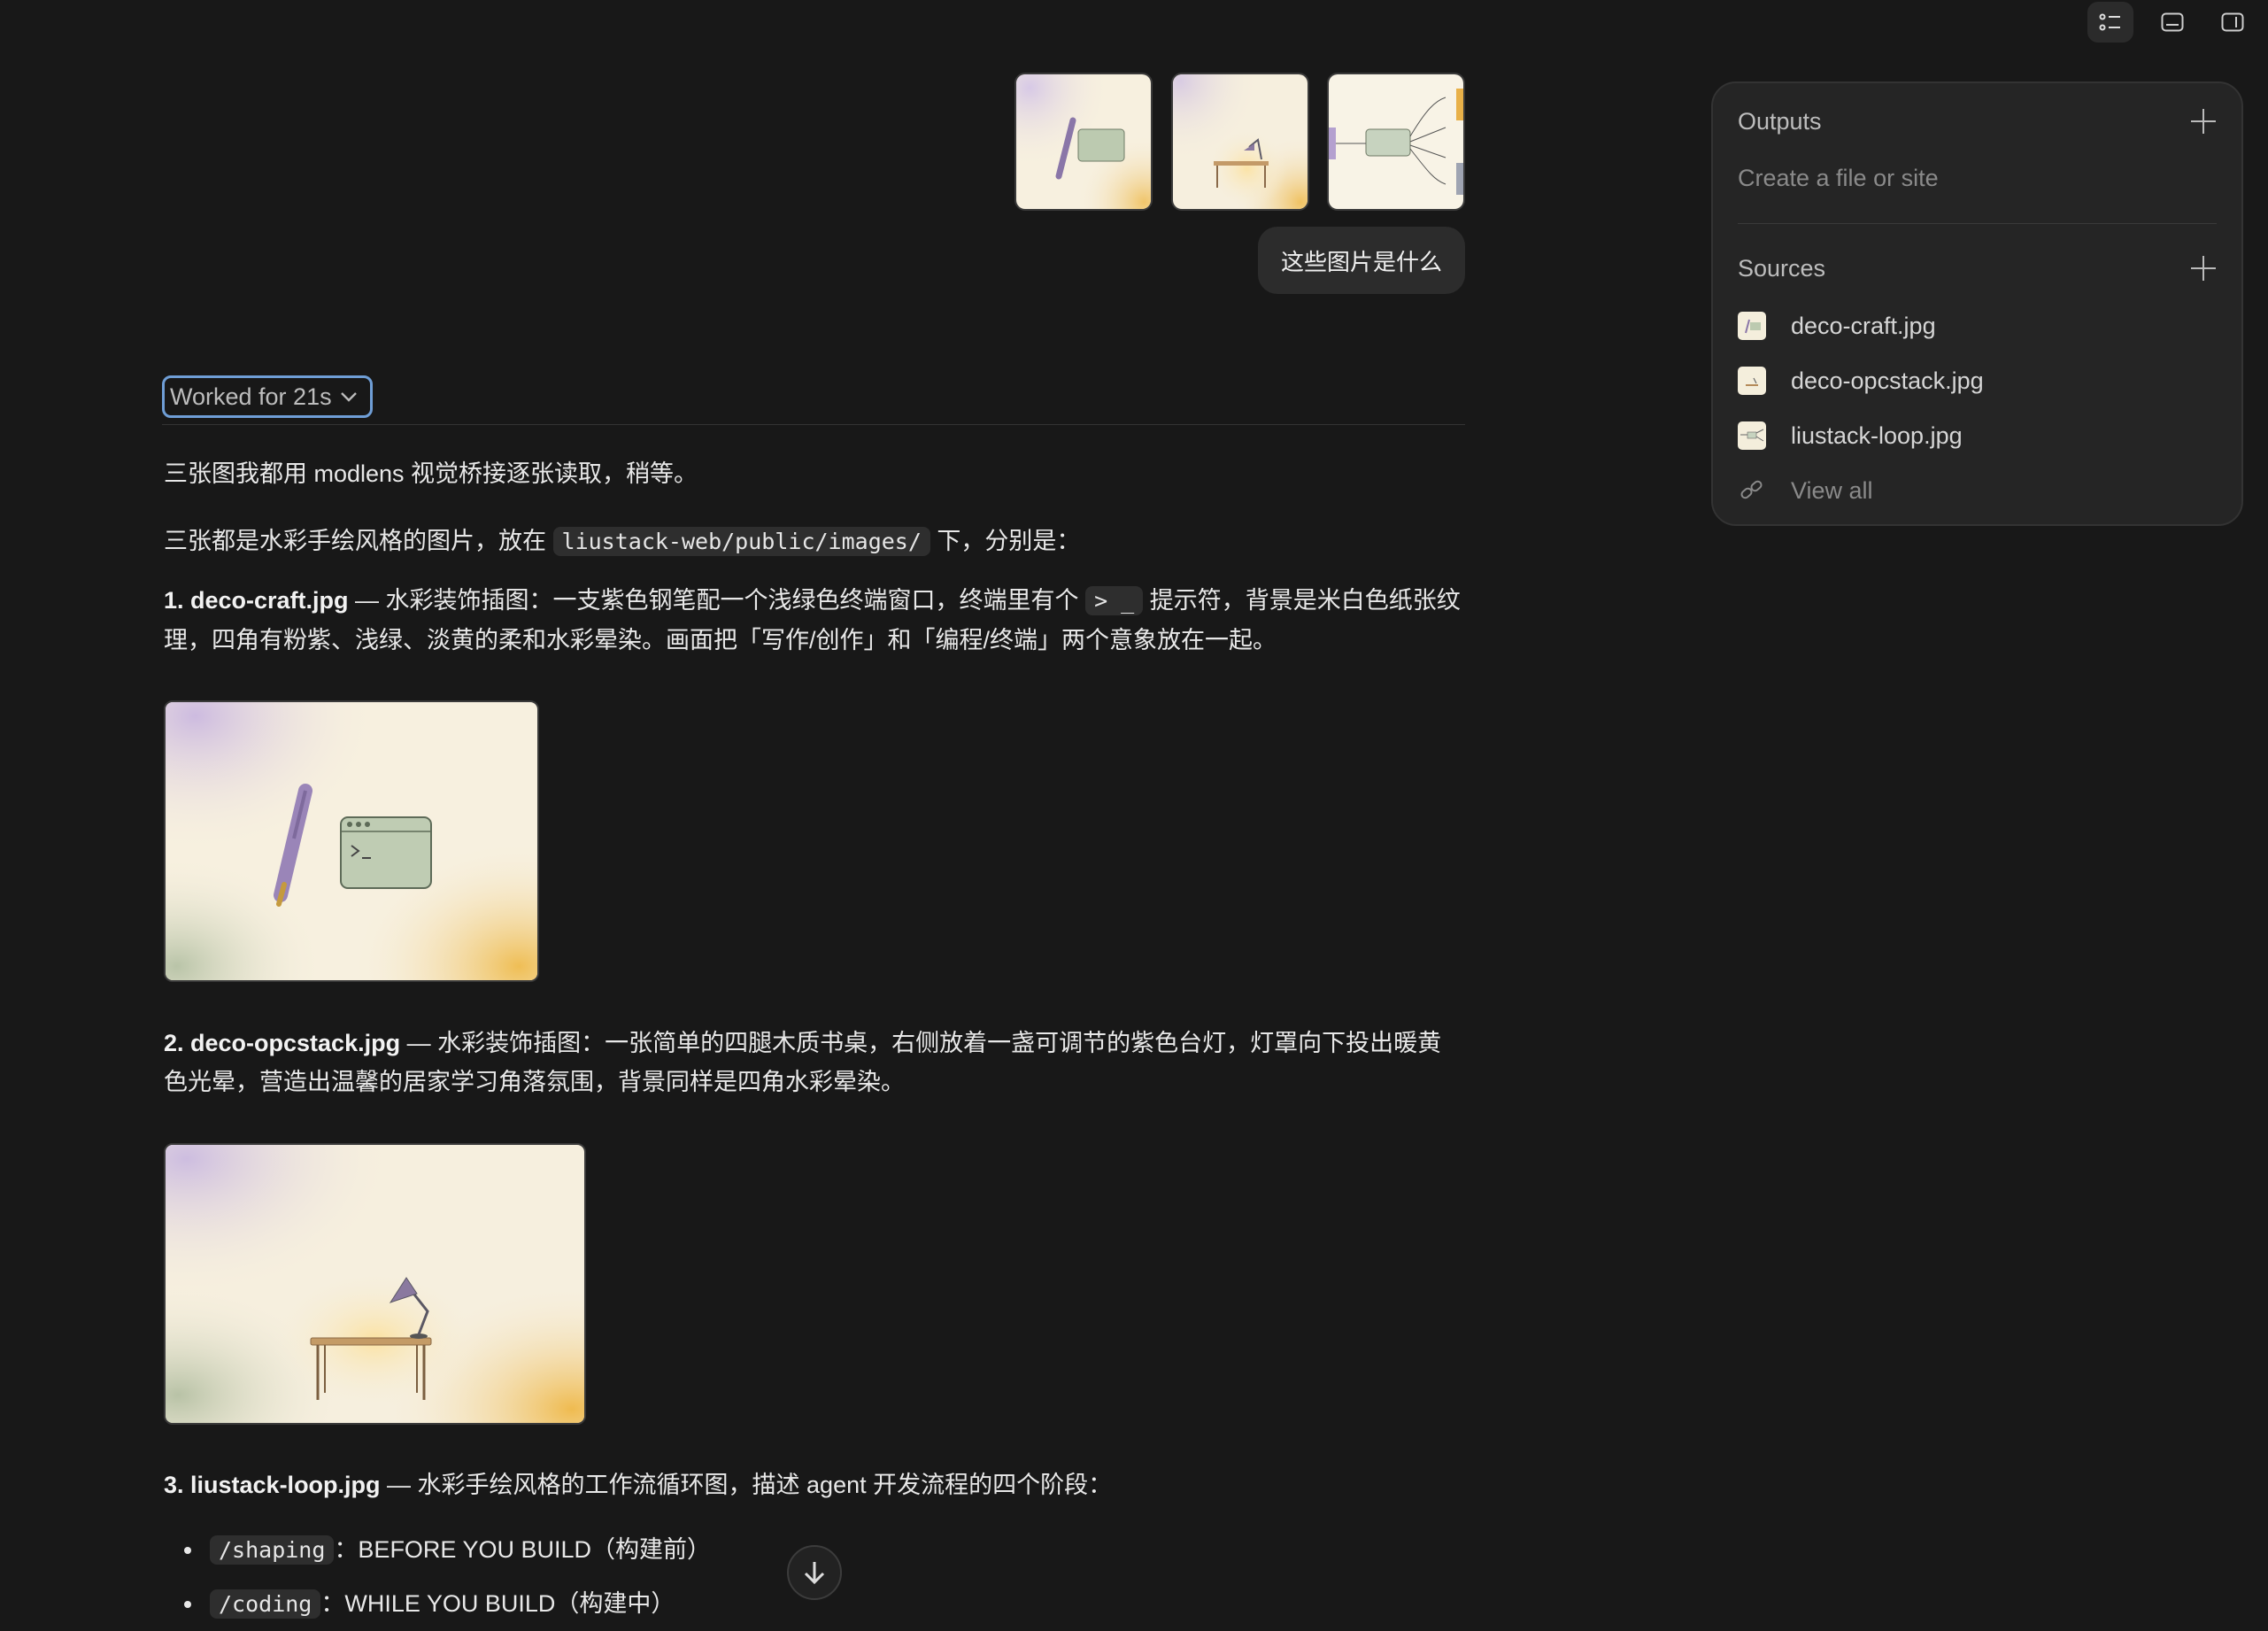  What do you see at coordinates (497, 1603) in the screenshot?
I see `list-item-text: ：WHILE YOU BUILD（构建中）` at bounding box center [497, 1603].